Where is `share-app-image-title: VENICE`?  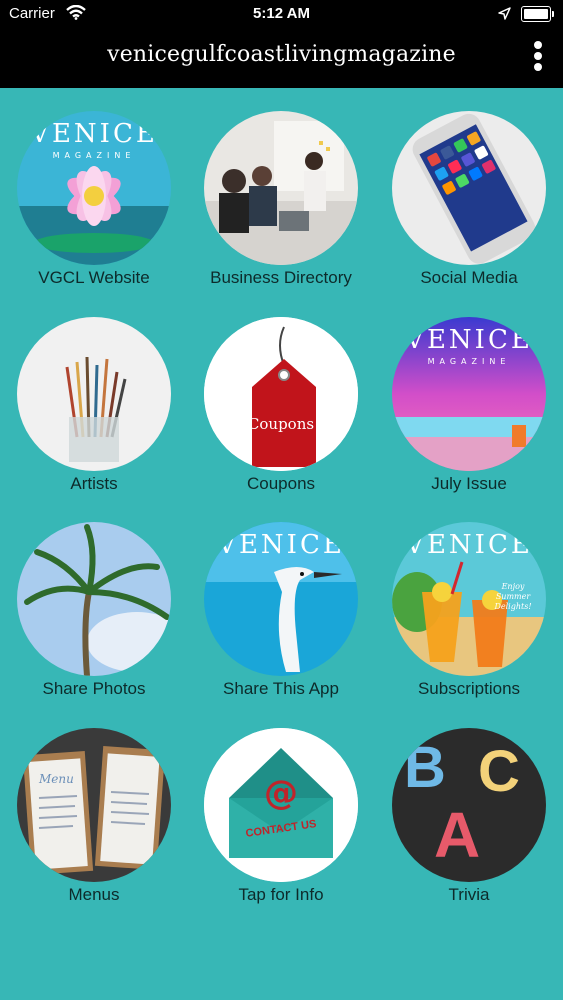 share-app-image-title: VENICE is located at coordinates (281, 545).